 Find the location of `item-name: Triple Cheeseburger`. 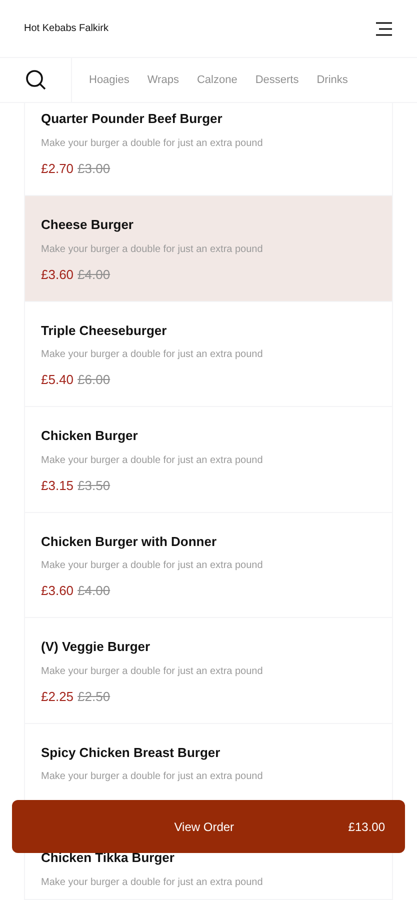

item-name: Triple Cheeseburger is located at coordinates (104, 331).